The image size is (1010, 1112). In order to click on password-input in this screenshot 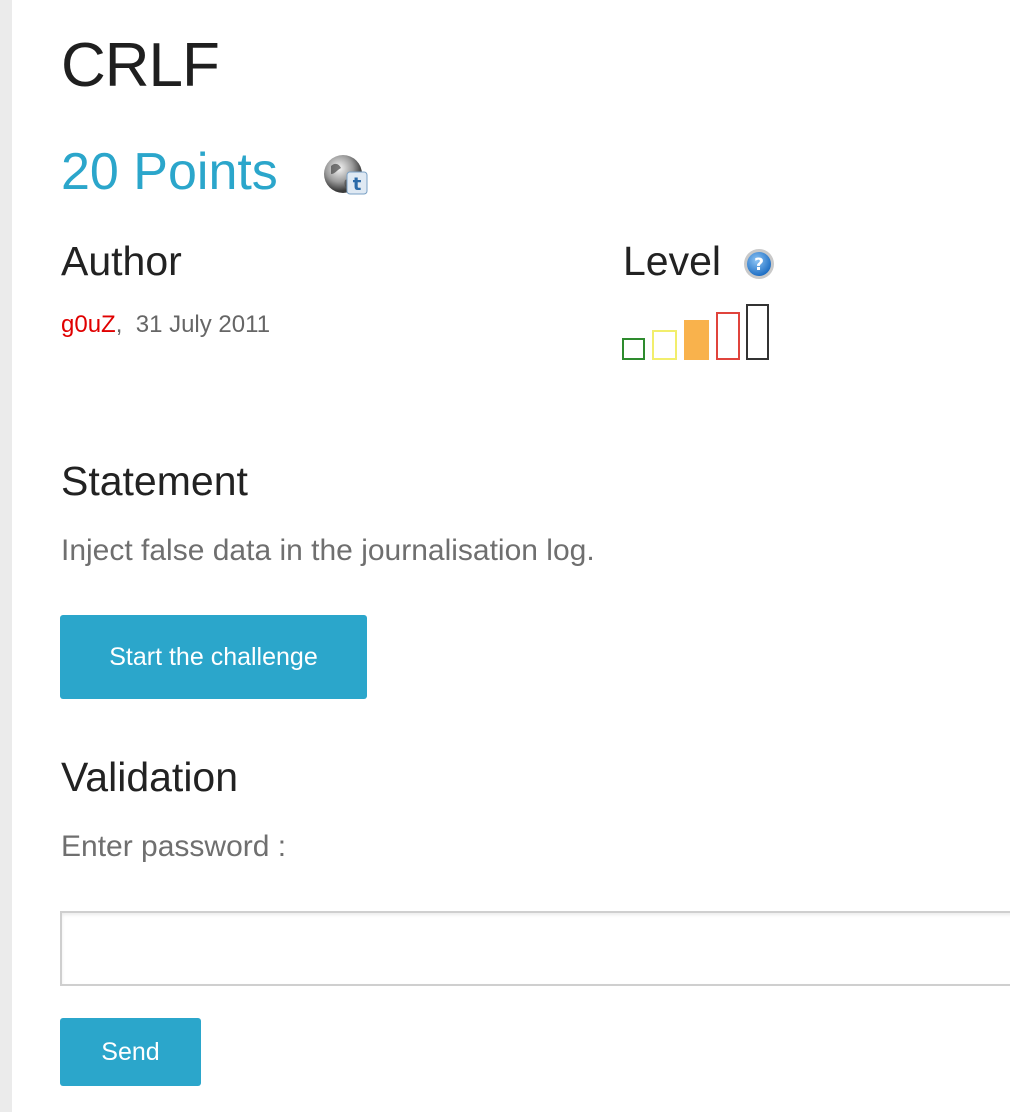, I will do `click(535, 948)`.